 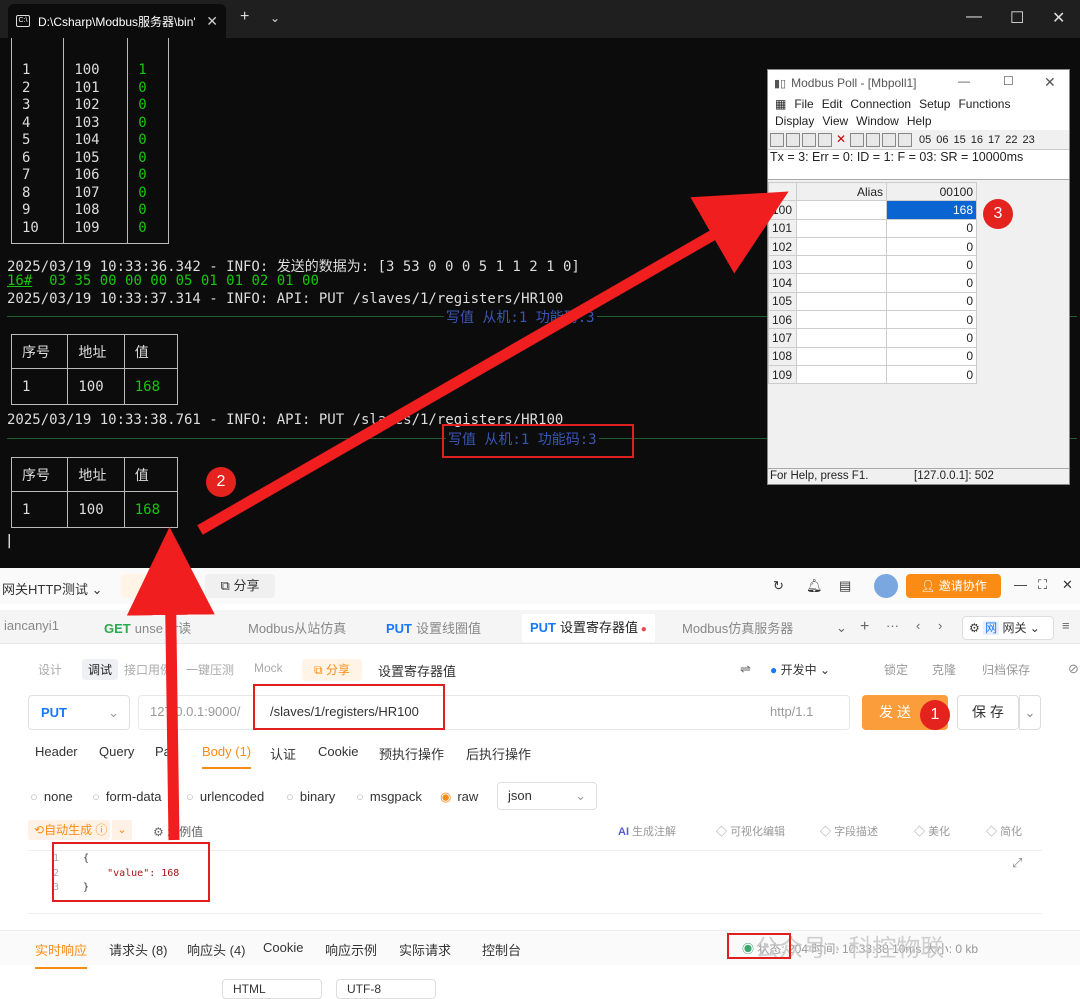 I want to click on badge-3: 3, so click(x=998, y=214).